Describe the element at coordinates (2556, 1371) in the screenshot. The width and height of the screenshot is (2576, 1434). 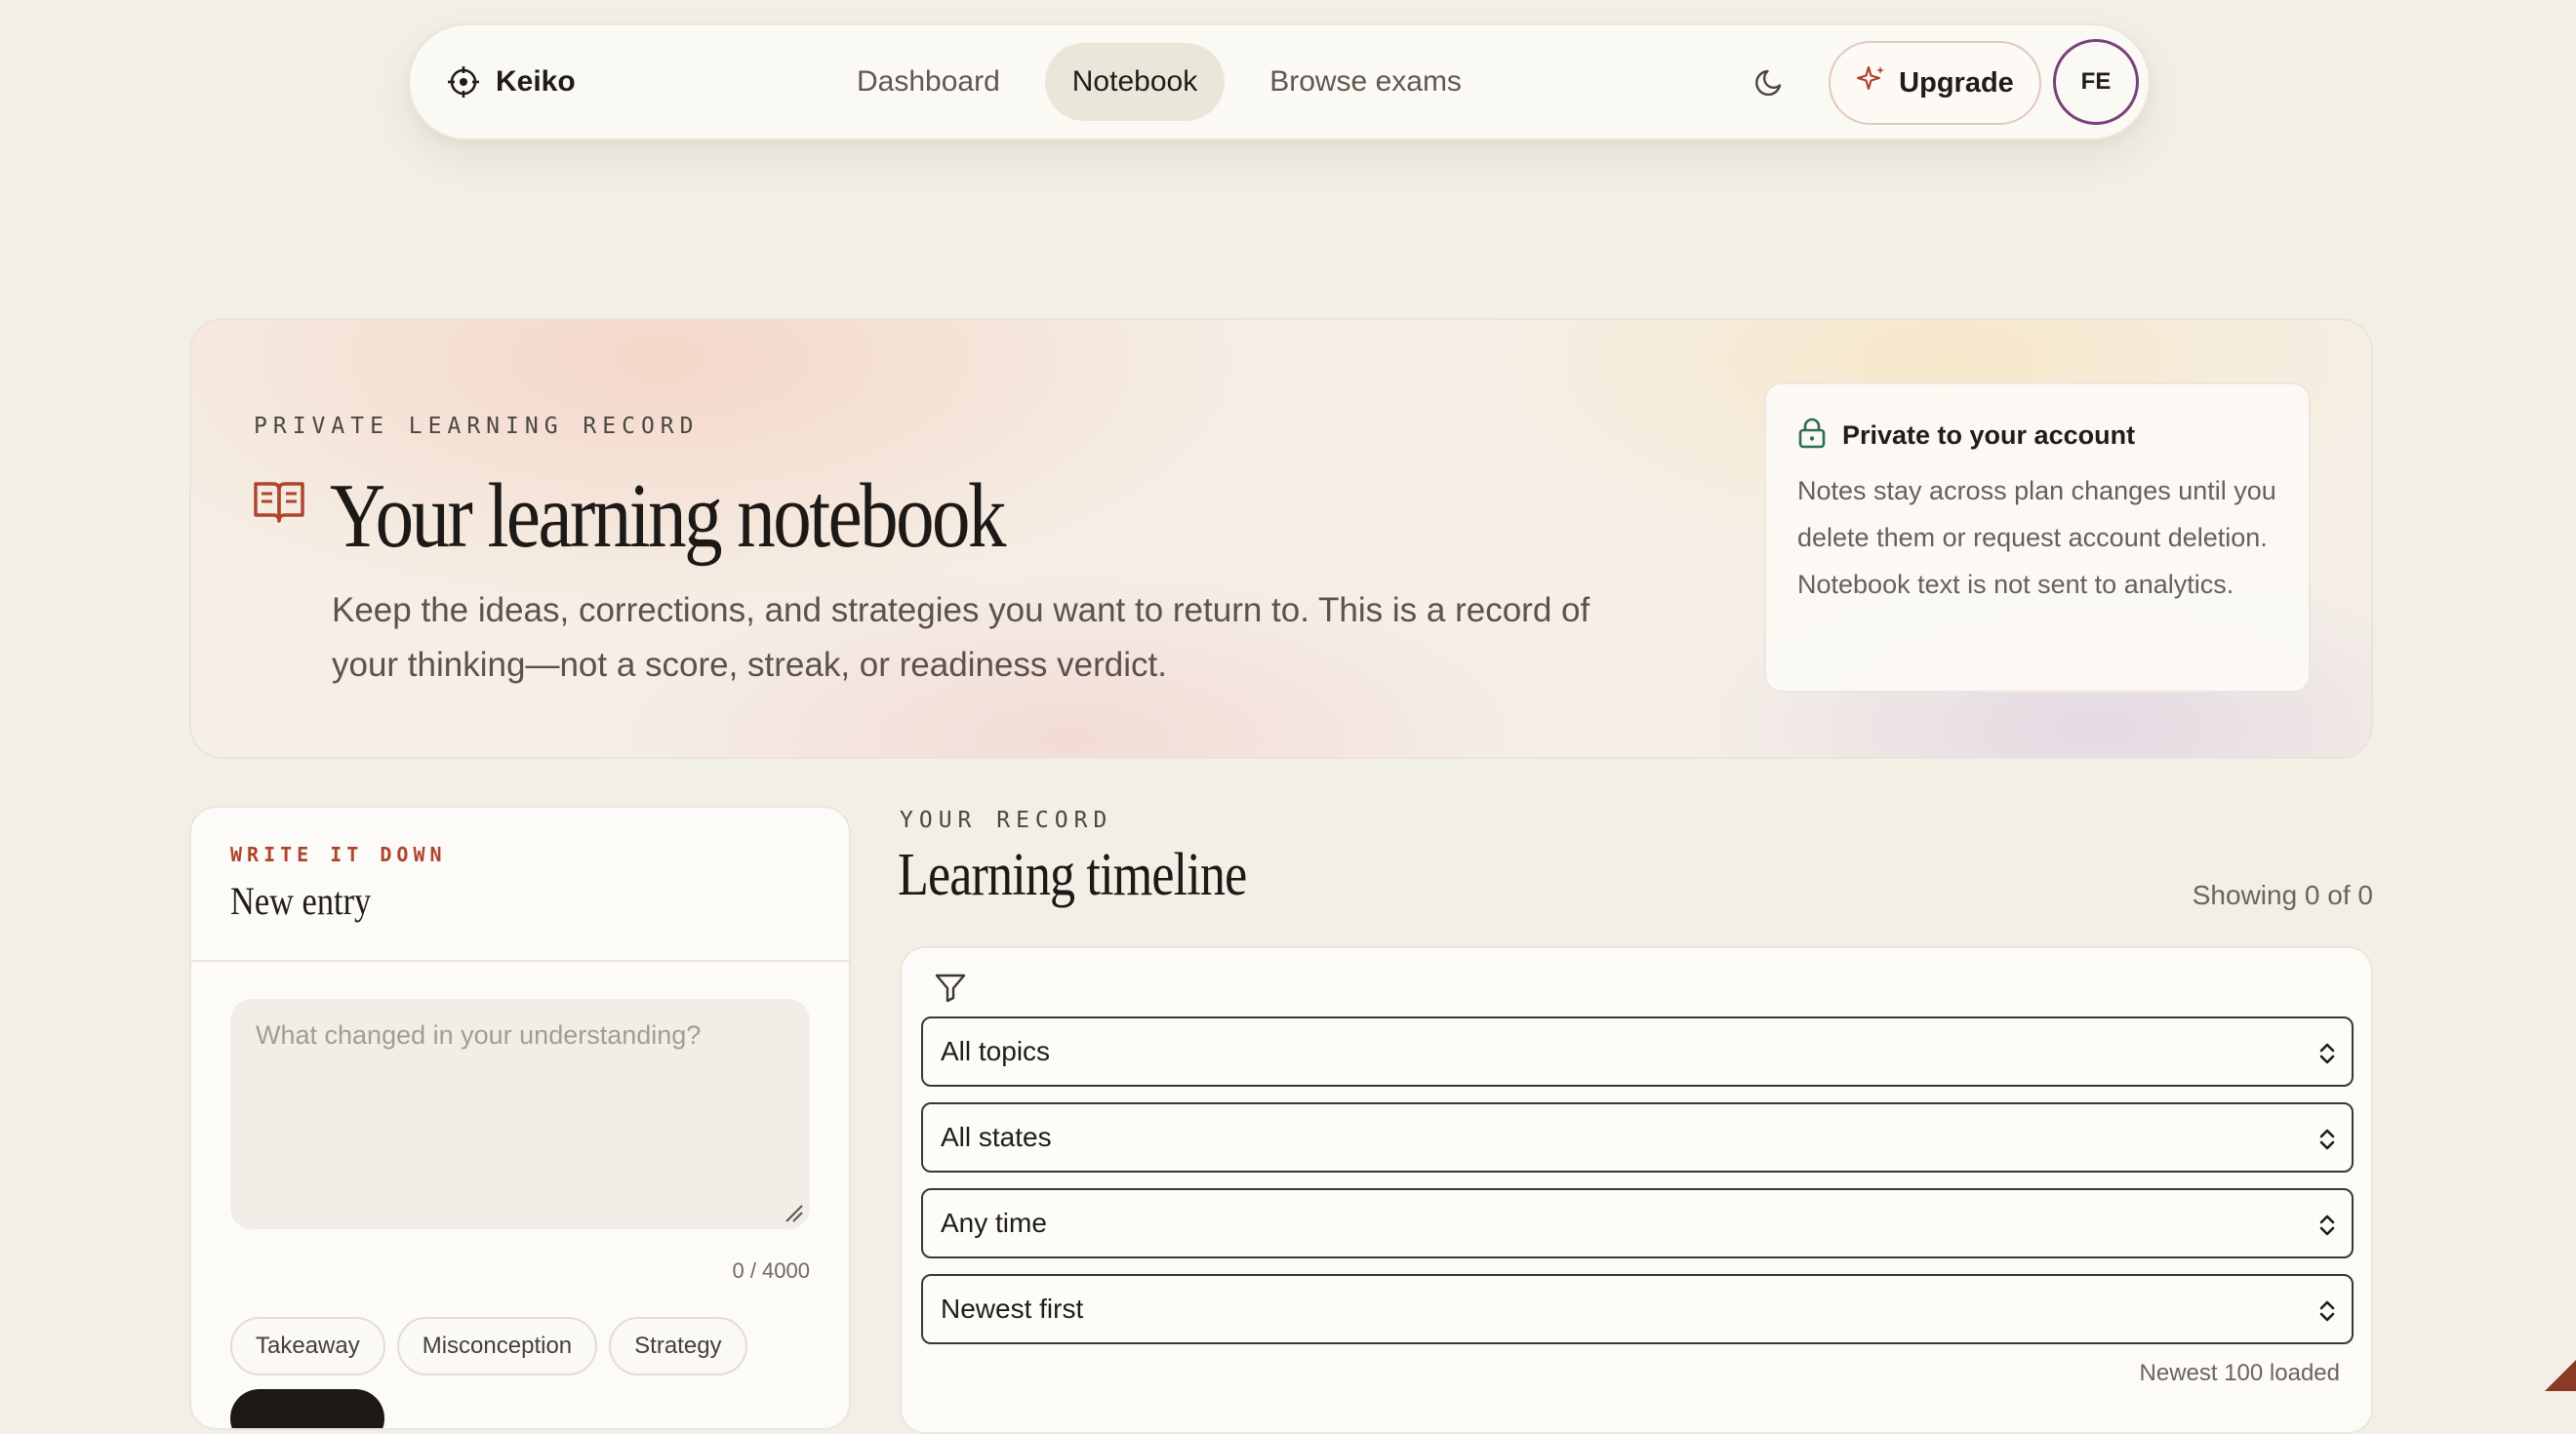
I see `corner-decoration` at that location.